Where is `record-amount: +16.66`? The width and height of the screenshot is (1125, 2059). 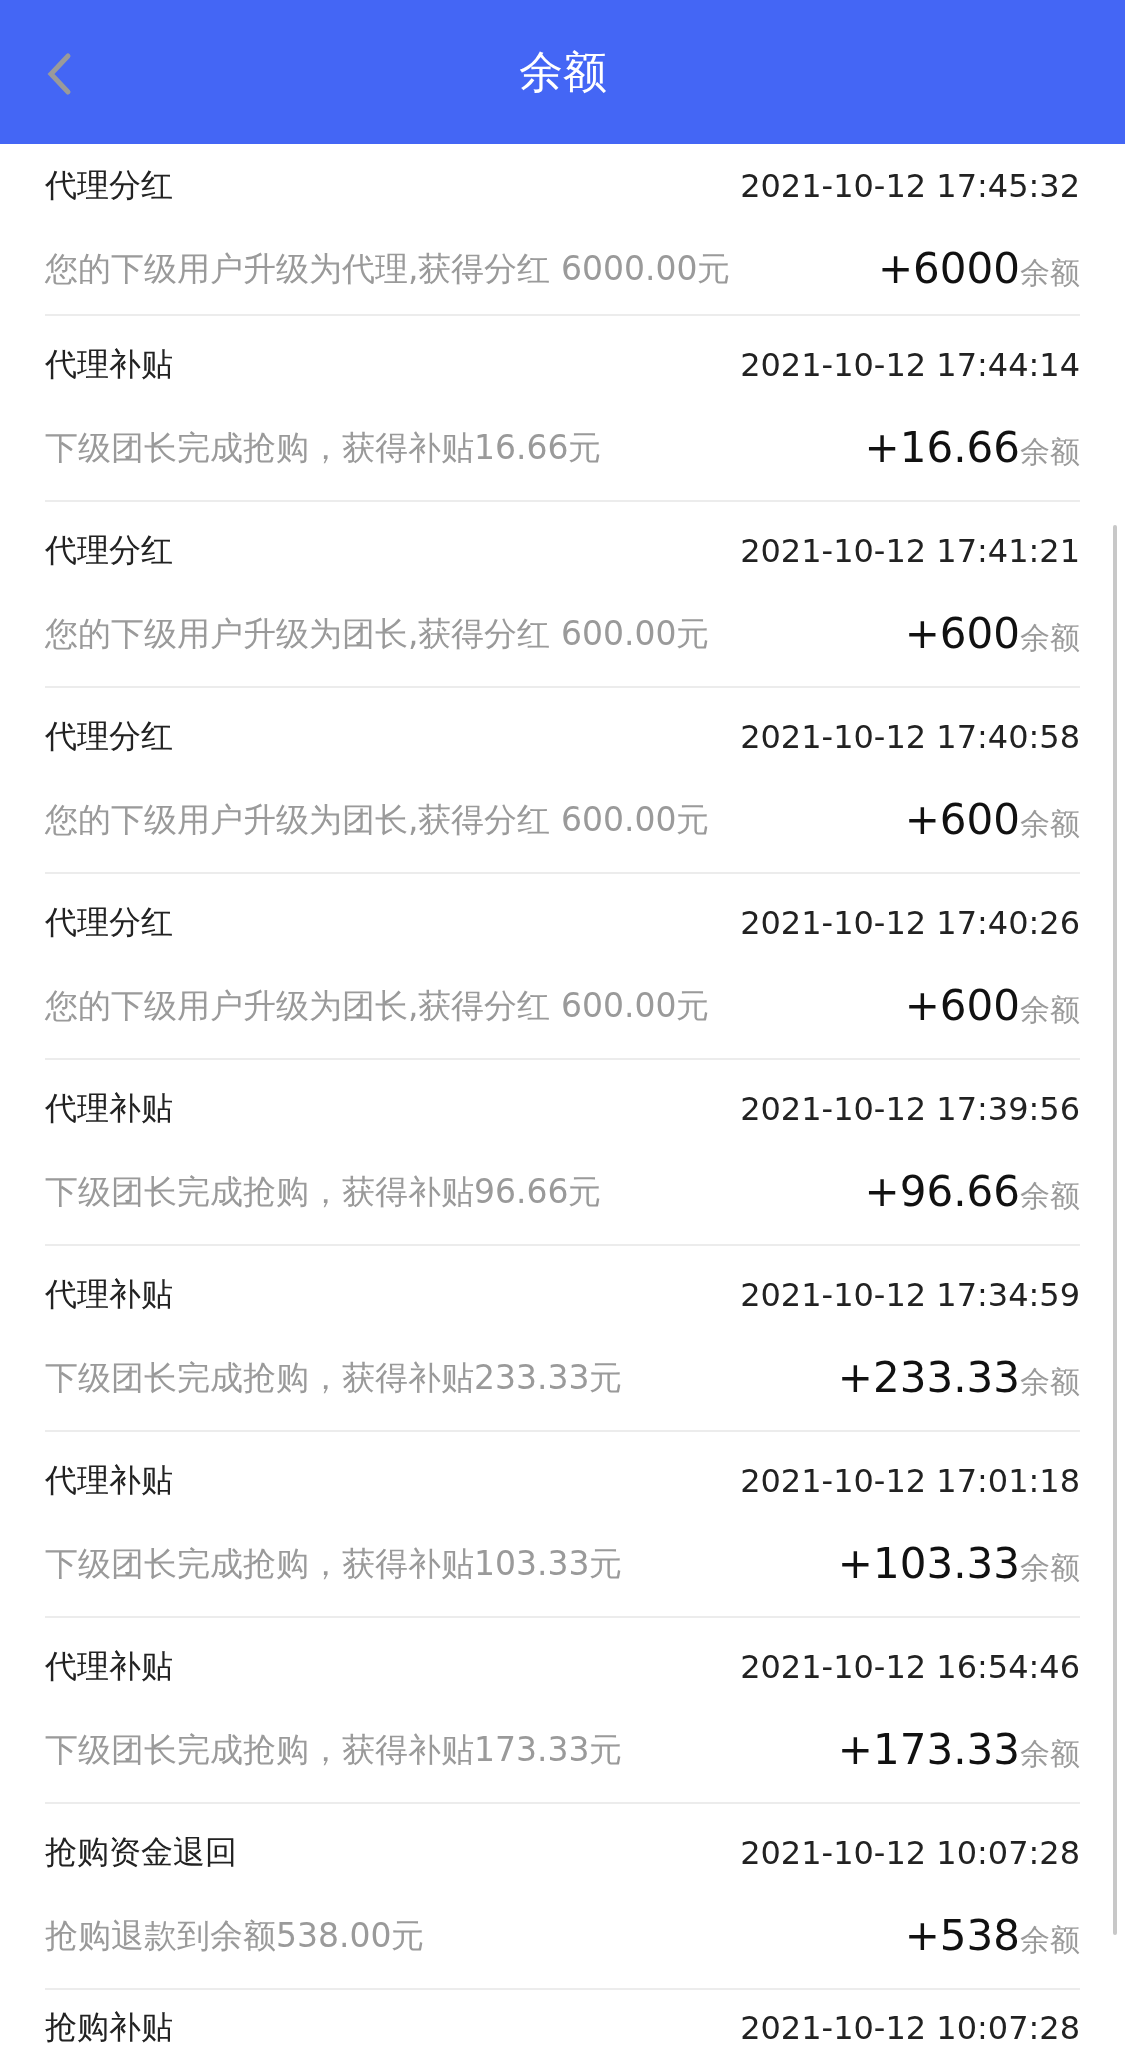
record-amount: +16.66 is located at coordinates (942, 447).